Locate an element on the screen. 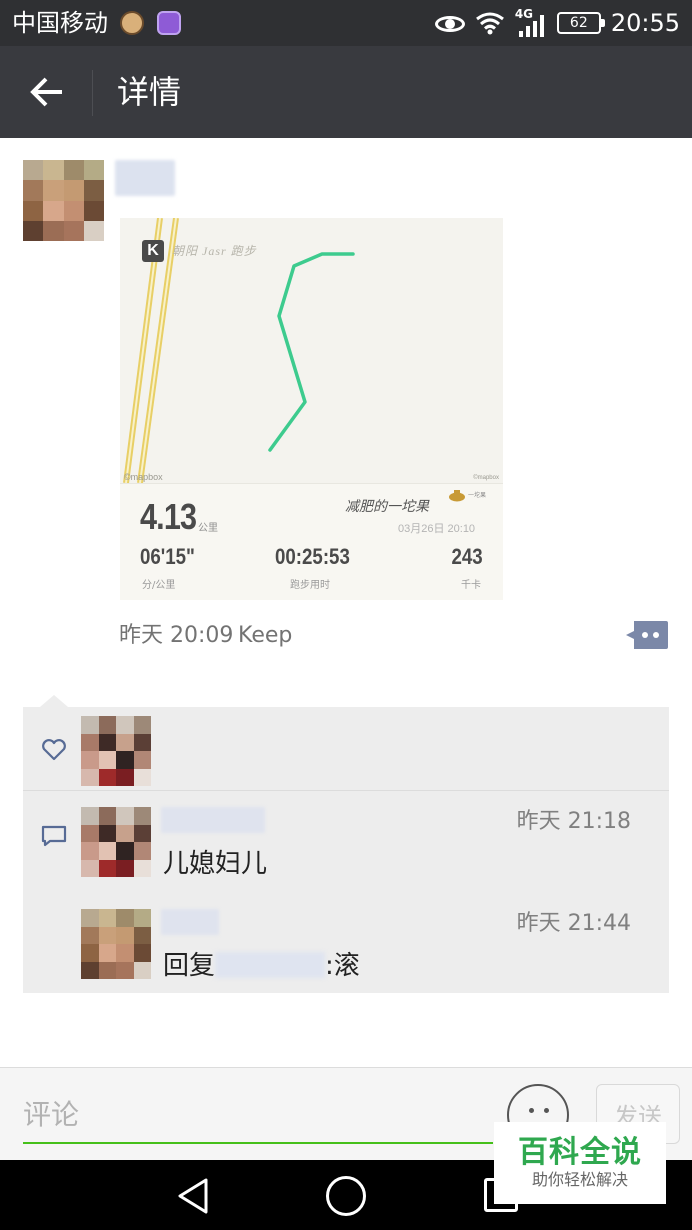 Image resolution: width=692 pixels, height=1230 pixels. calories-value: 243 is located at coordinates (467, 556).